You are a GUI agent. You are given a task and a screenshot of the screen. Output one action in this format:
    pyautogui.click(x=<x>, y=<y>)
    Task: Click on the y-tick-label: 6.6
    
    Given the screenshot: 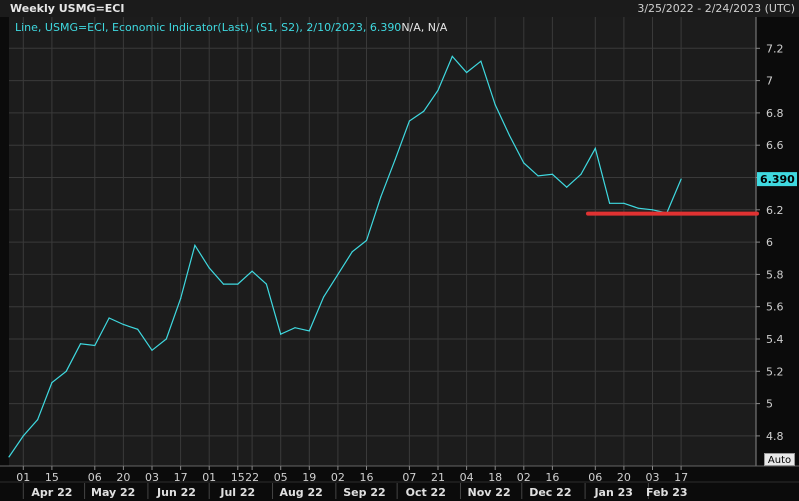 What is the action you would take?
    pyautogui.click(x=775, y=145)
    